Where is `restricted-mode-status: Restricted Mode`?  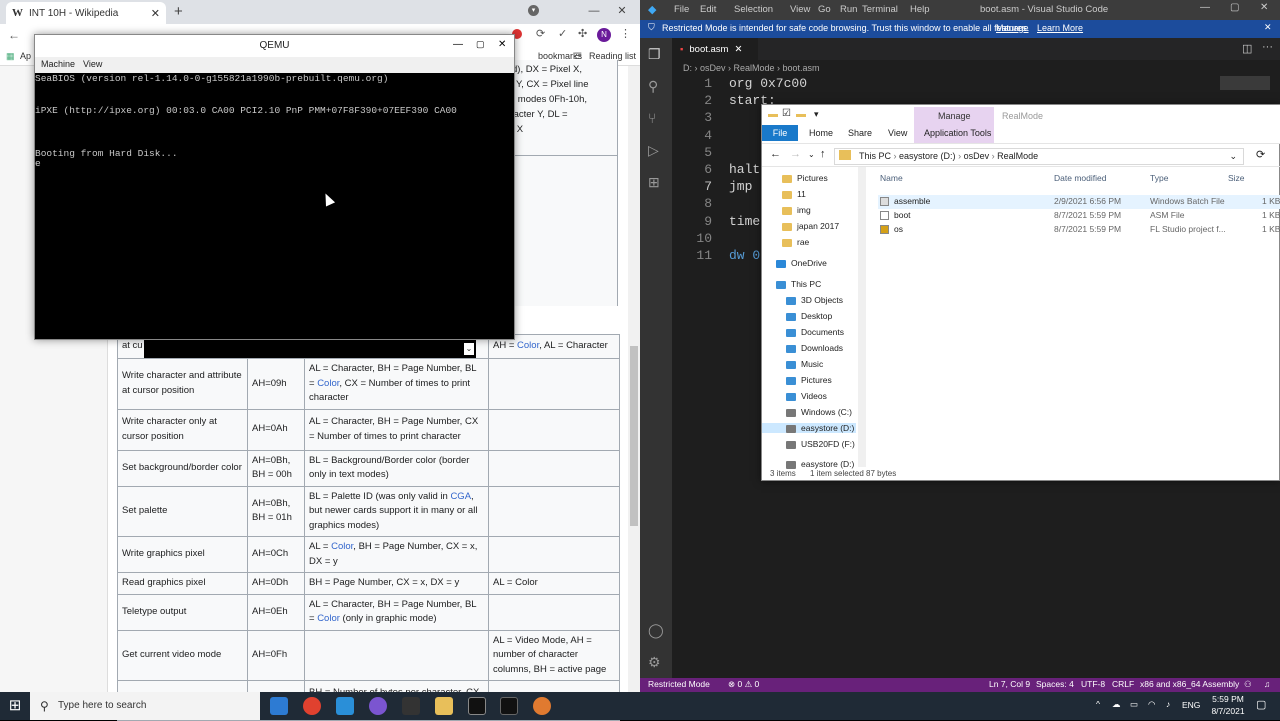
restricted-mode-status: Restricted Mode is located at coordinates (679, 684).